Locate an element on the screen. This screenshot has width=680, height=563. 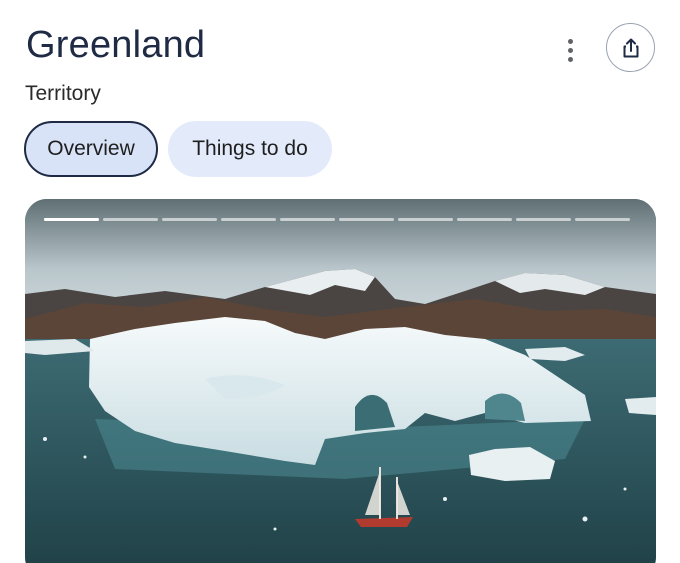
share-button is located at coordinates (630, 47).